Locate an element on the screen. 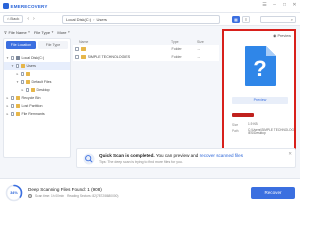  eye-icon: ◉ is located at coordinates (275, 36).